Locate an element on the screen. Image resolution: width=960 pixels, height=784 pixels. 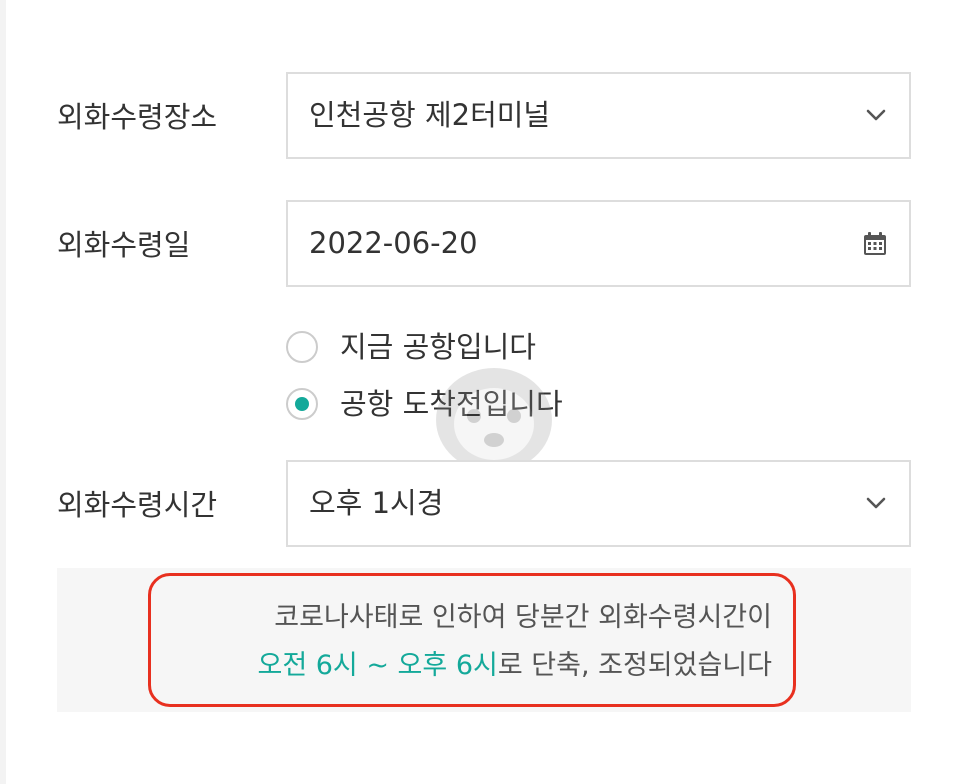
date-label: 외화수령일 is located at coordinates (124, 245).